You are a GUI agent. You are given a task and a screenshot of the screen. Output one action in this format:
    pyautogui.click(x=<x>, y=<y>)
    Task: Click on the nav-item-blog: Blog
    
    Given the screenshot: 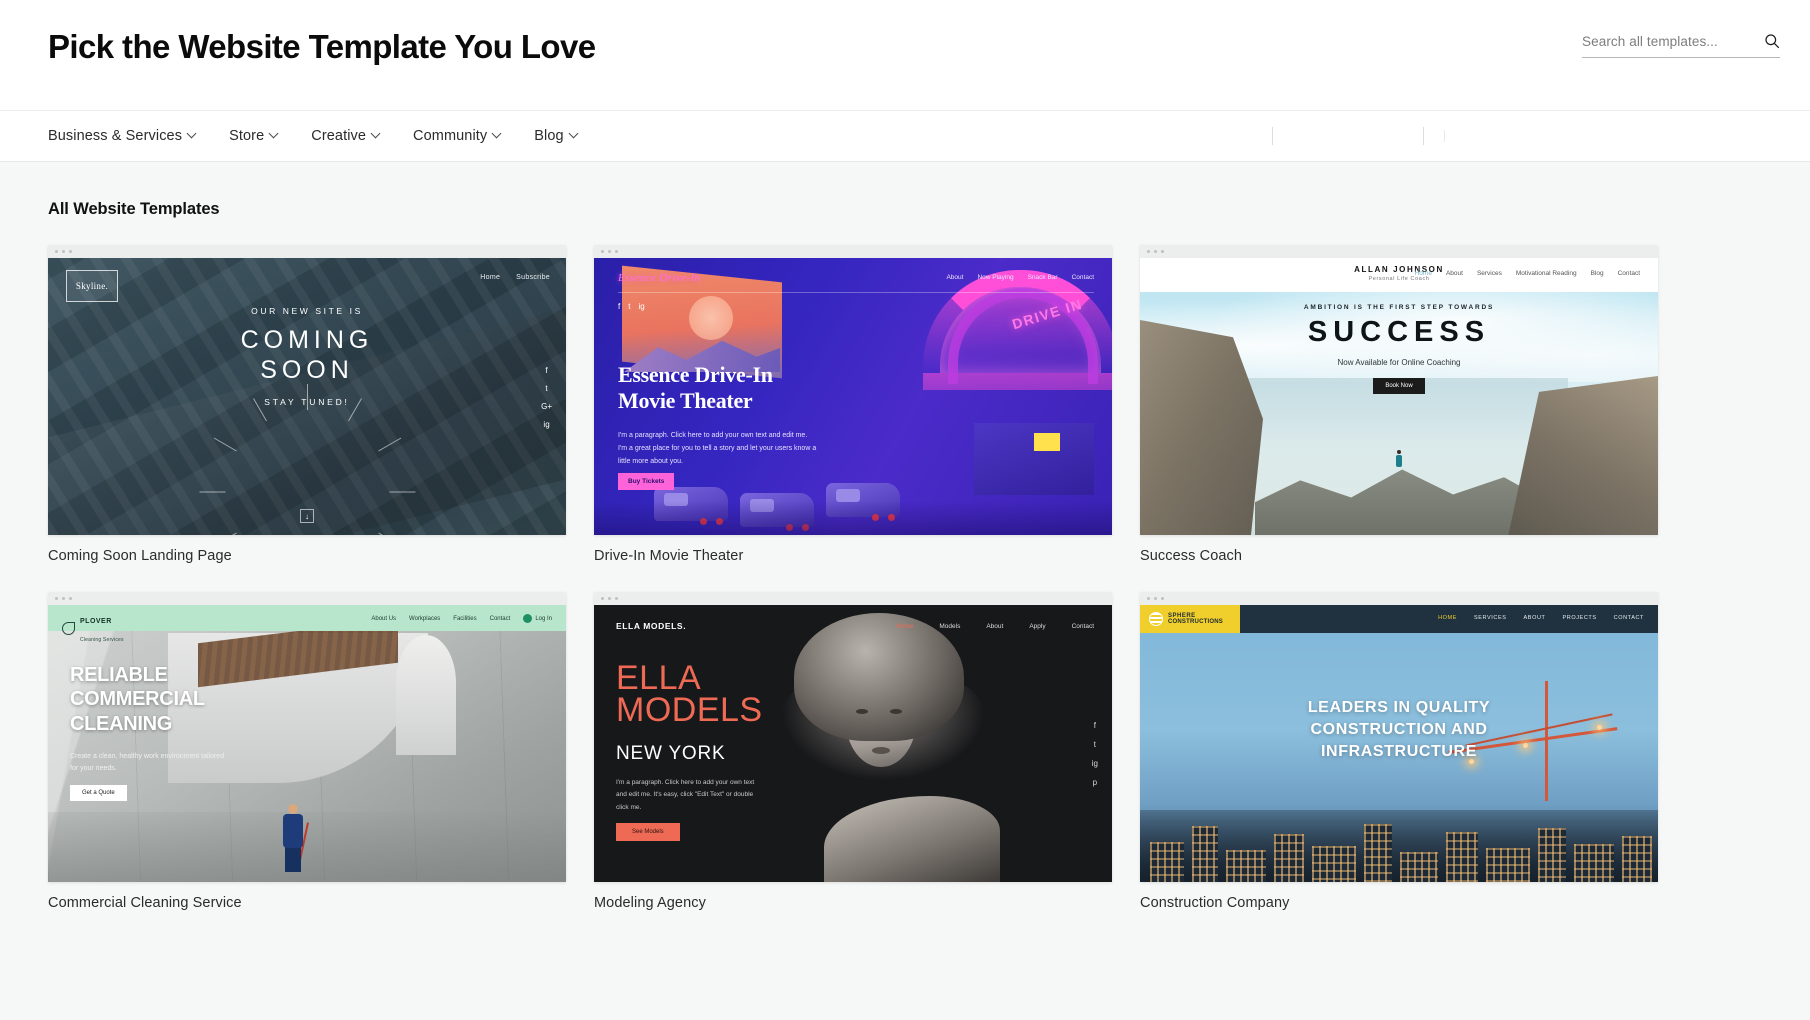 What is the action you would take?
    pyautogui.click(x=556, y=136)
    